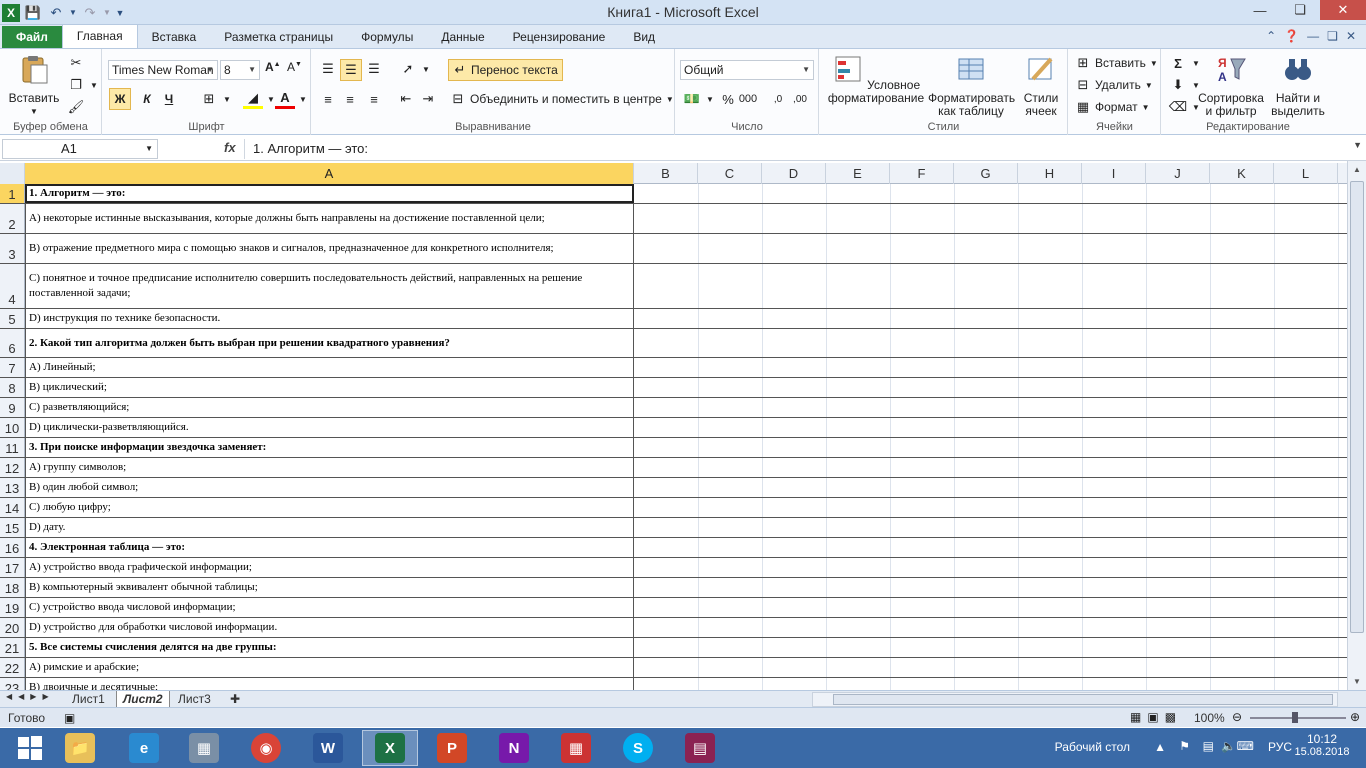 The width and height of the screenshot is (1366, 768). Describe the element at coordinates (174, 37) in the screenshot. I see `tab-insert: Вставка` at that location.